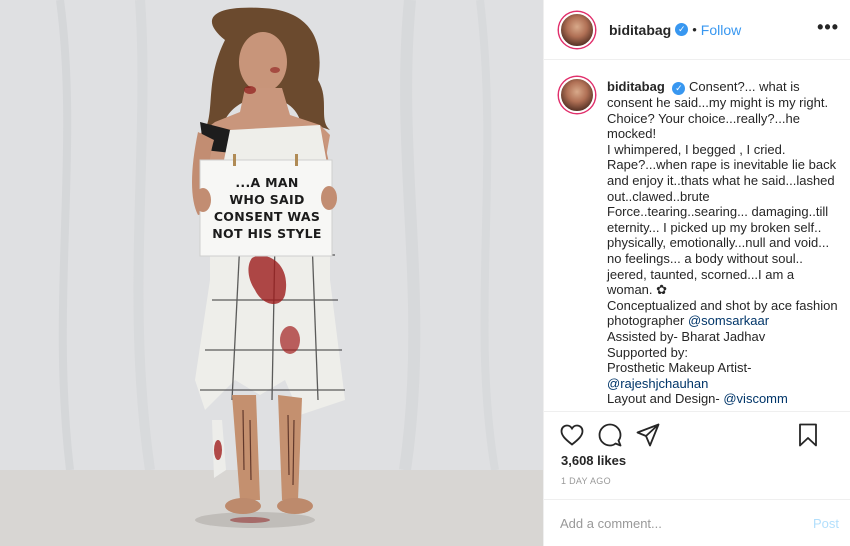  I want to click on share-icon, so click(648, 435).